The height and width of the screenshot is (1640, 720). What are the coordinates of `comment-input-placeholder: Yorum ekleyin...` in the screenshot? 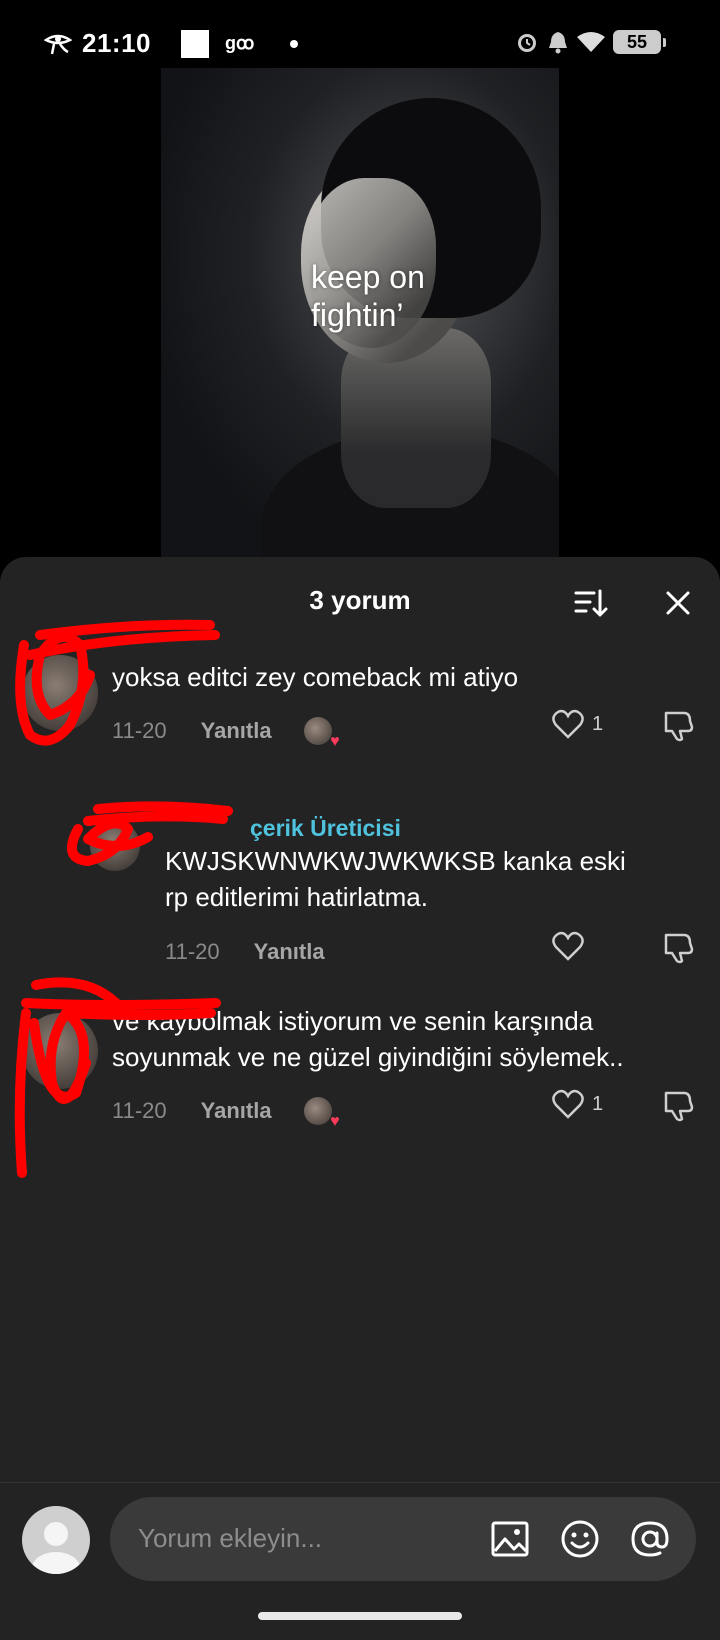 It's located at (230, 1538).